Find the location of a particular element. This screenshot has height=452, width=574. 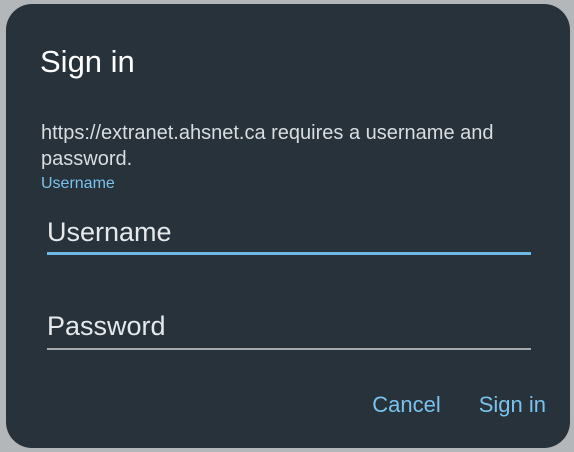

cancel-button: Cancel is located at coordinates (406, 405).